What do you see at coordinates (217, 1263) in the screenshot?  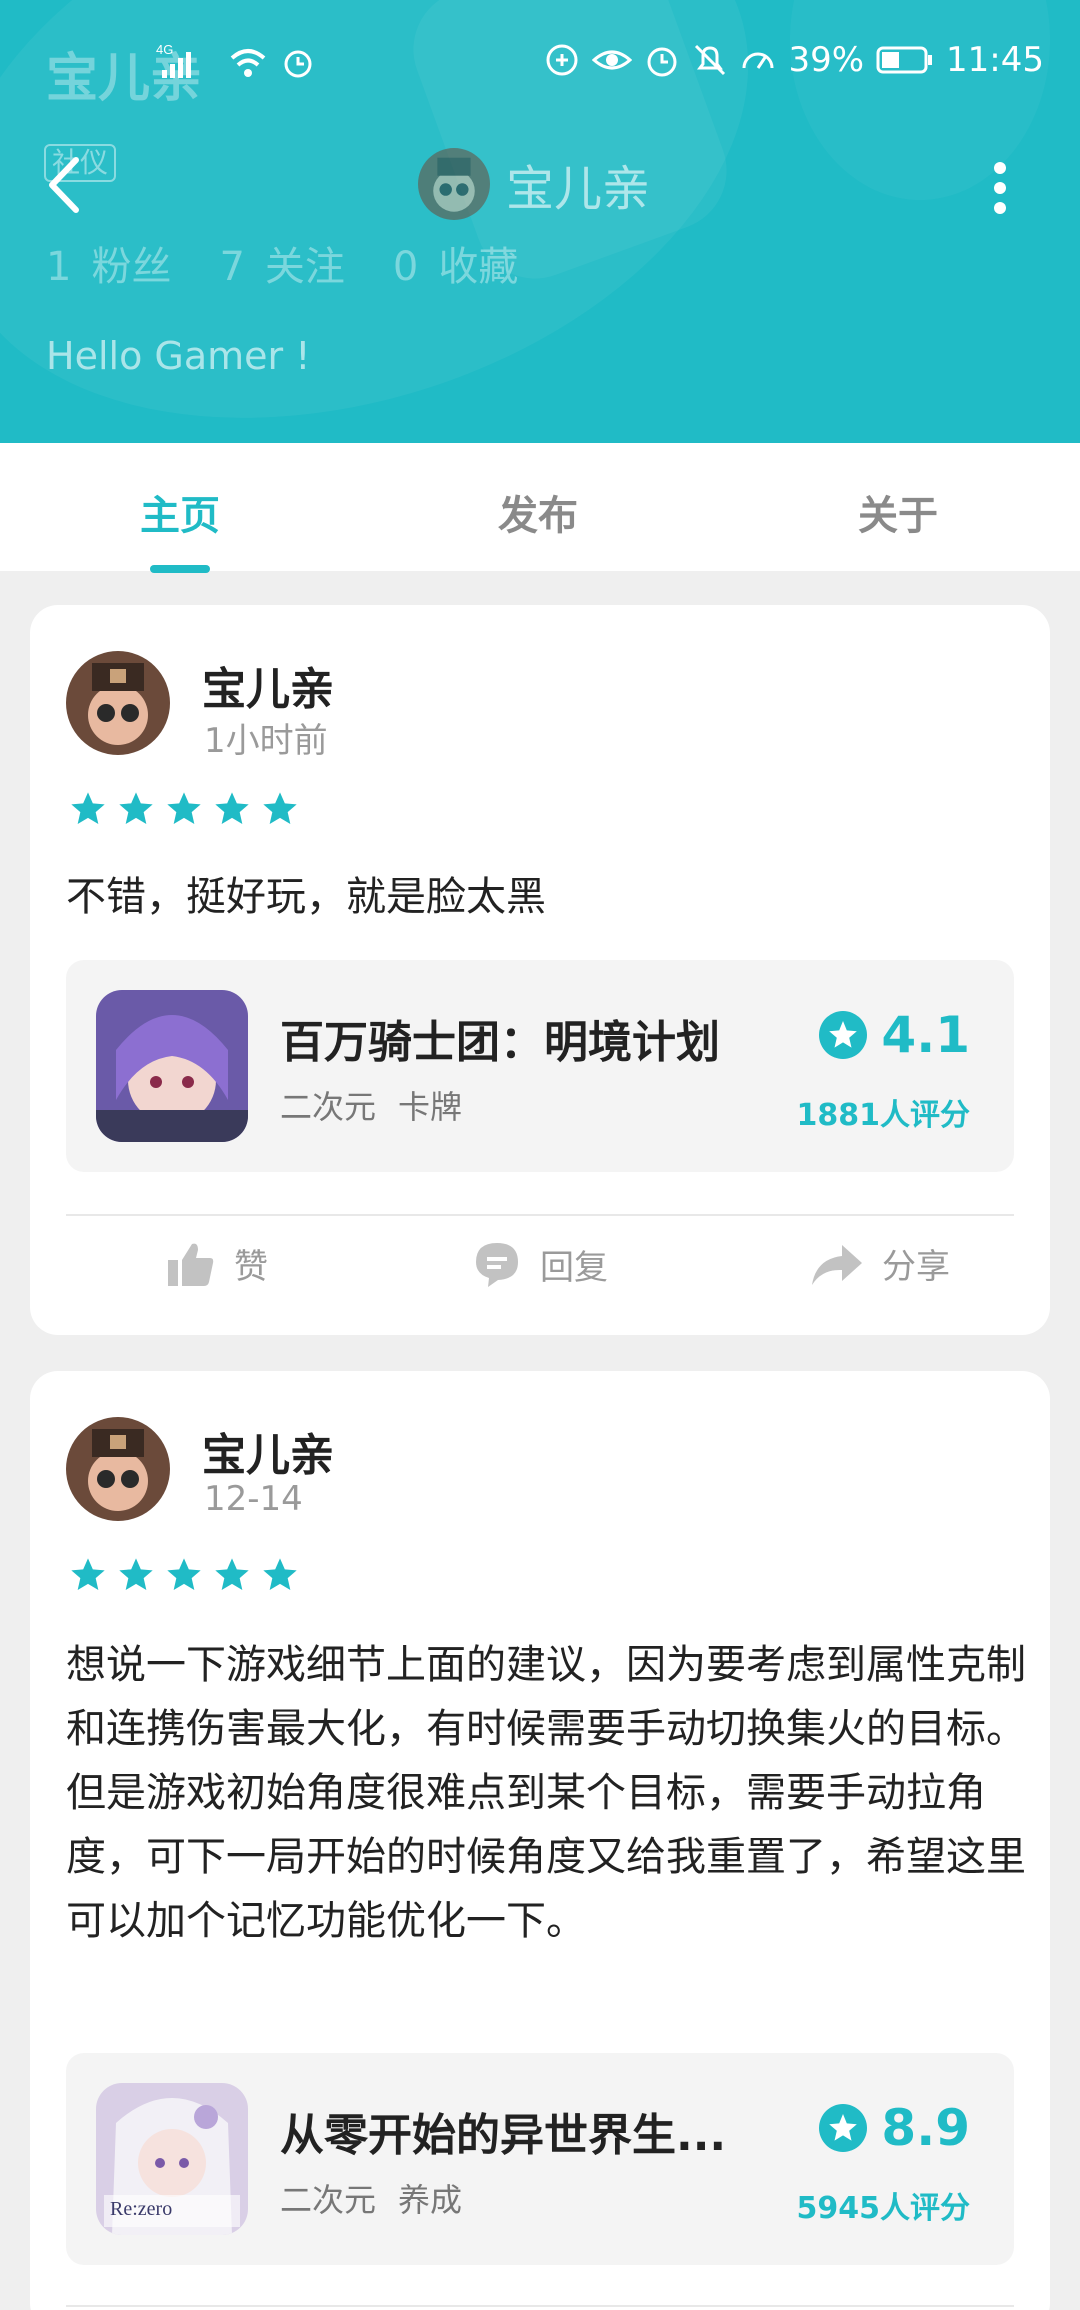 I see `like-button: 赞` at bounding box center [217, 1263].